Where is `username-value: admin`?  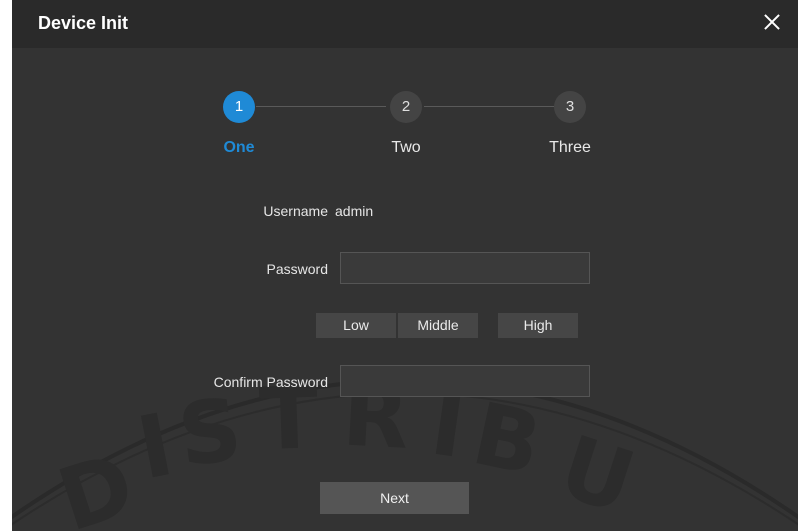 username-value: admin is located at coordinates (354, 211).